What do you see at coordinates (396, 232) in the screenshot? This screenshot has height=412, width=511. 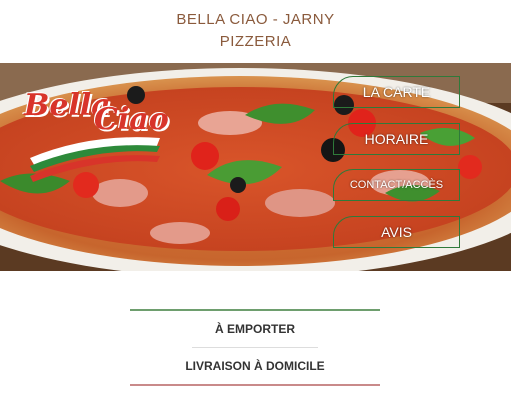 I see `nav-avis-button: AVIS` at bounding box center [396, 232].